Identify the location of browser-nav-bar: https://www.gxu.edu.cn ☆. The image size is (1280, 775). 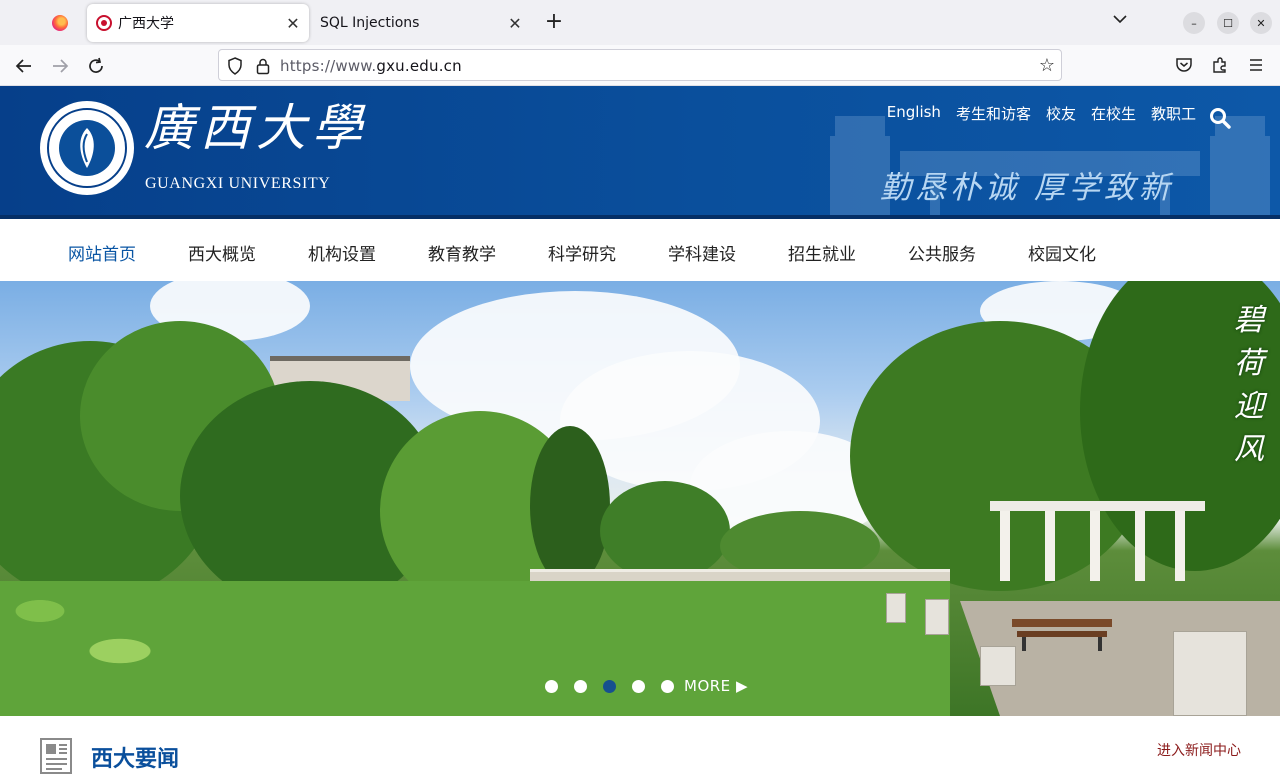
(640, 65).